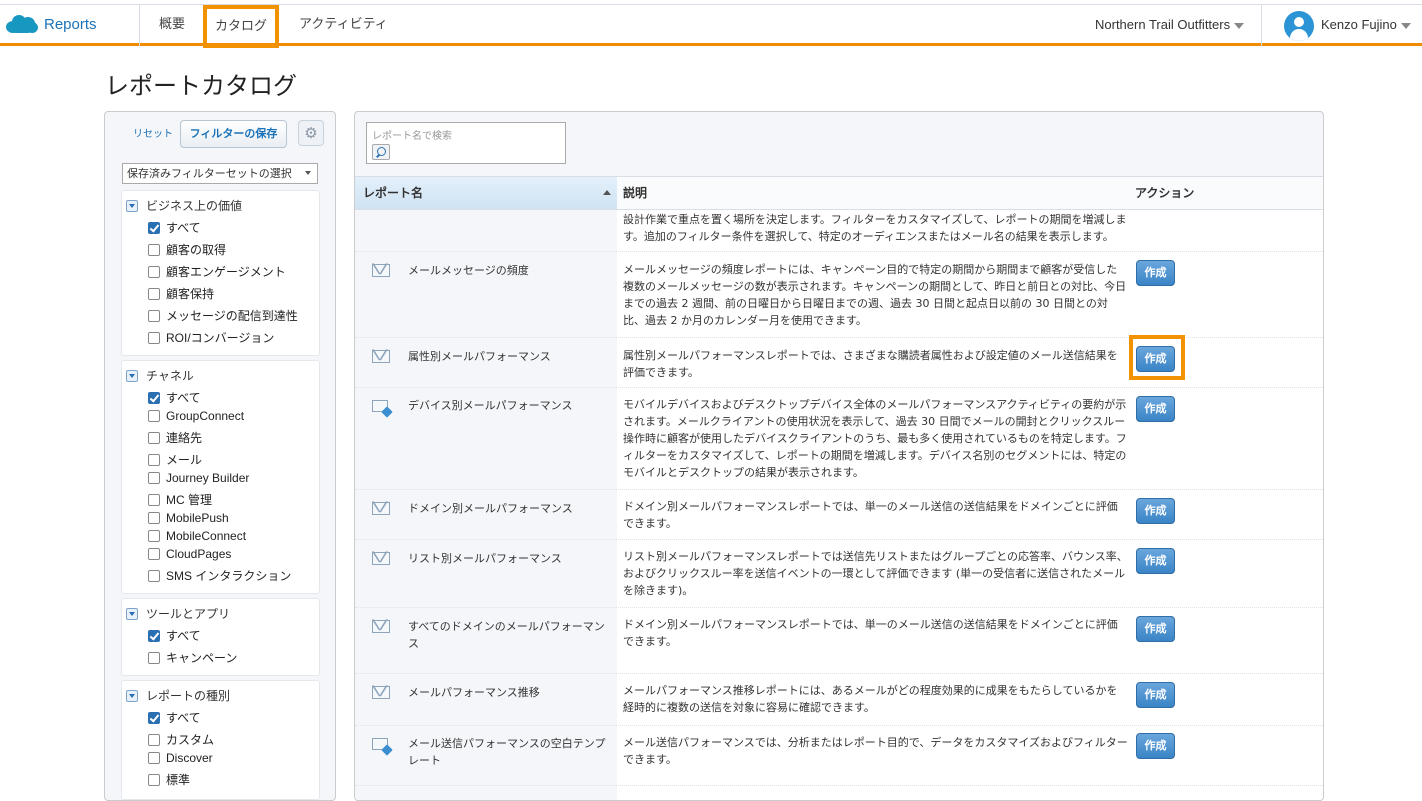  I want to click on report-name: デバイス別メールパフォーマンス, so click(510, 405).